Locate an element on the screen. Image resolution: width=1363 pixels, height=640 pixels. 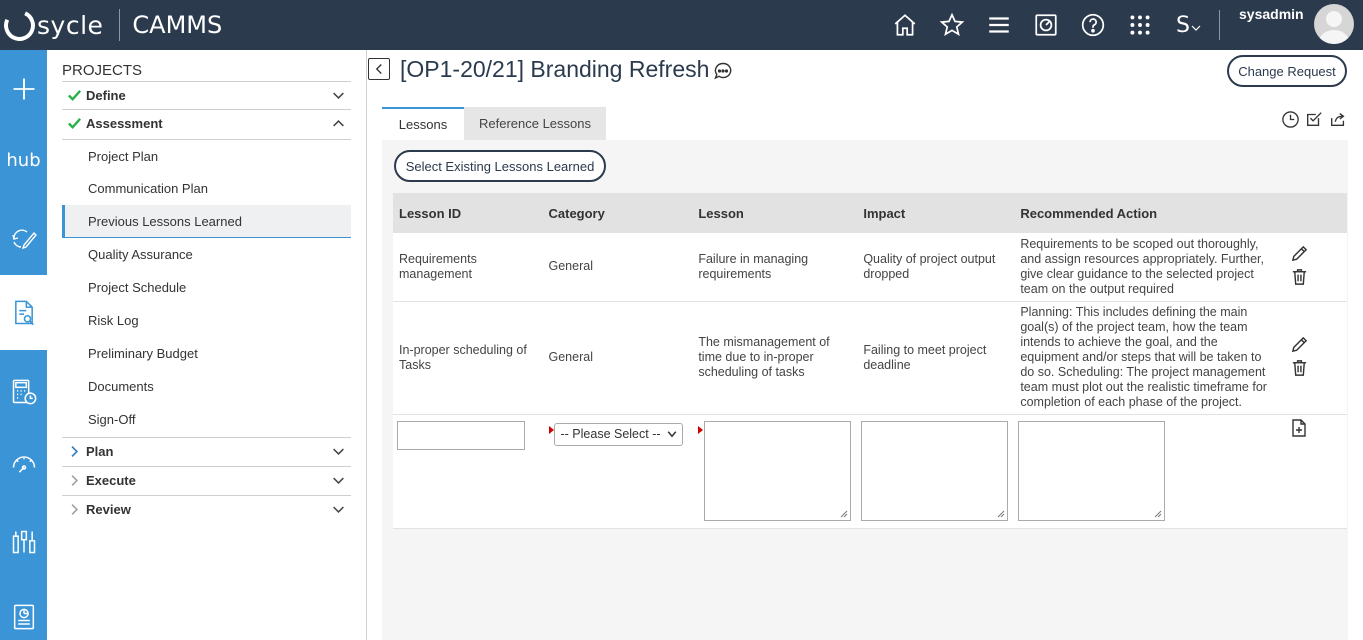
section-review: Review is located at coordinates (206, 509).